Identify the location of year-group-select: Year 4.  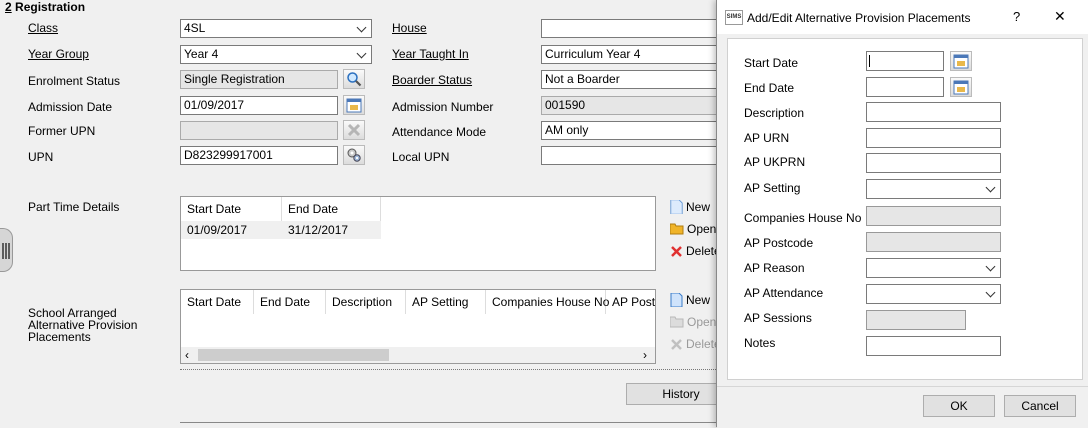
(276, 54).